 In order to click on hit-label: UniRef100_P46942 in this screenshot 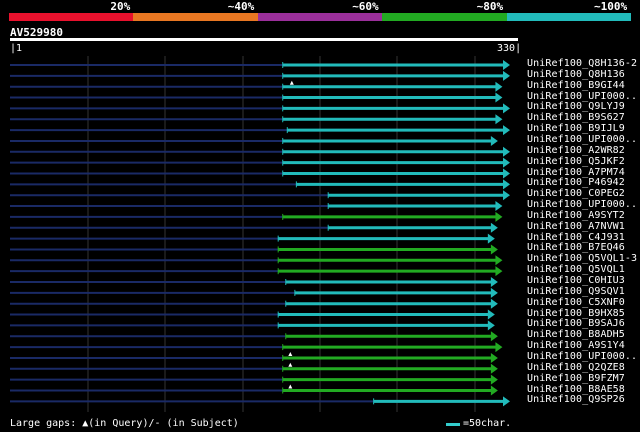, I will do `click(576, 182)`.